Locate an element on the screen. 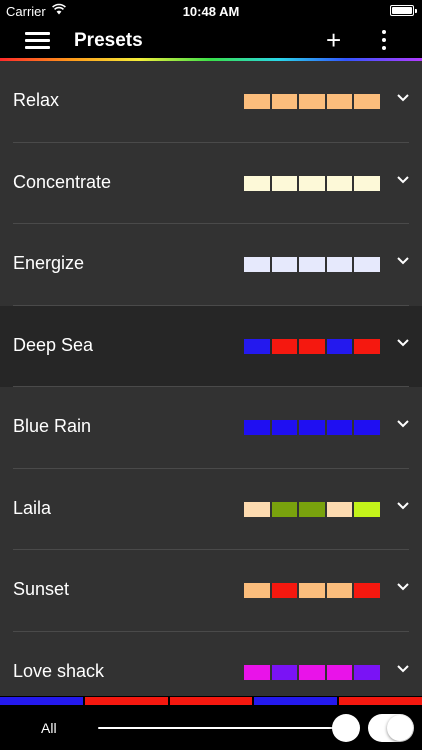 The width and height of the screenshot is (422, 750). preset-row: Relax is located at coordinates (211, 102).